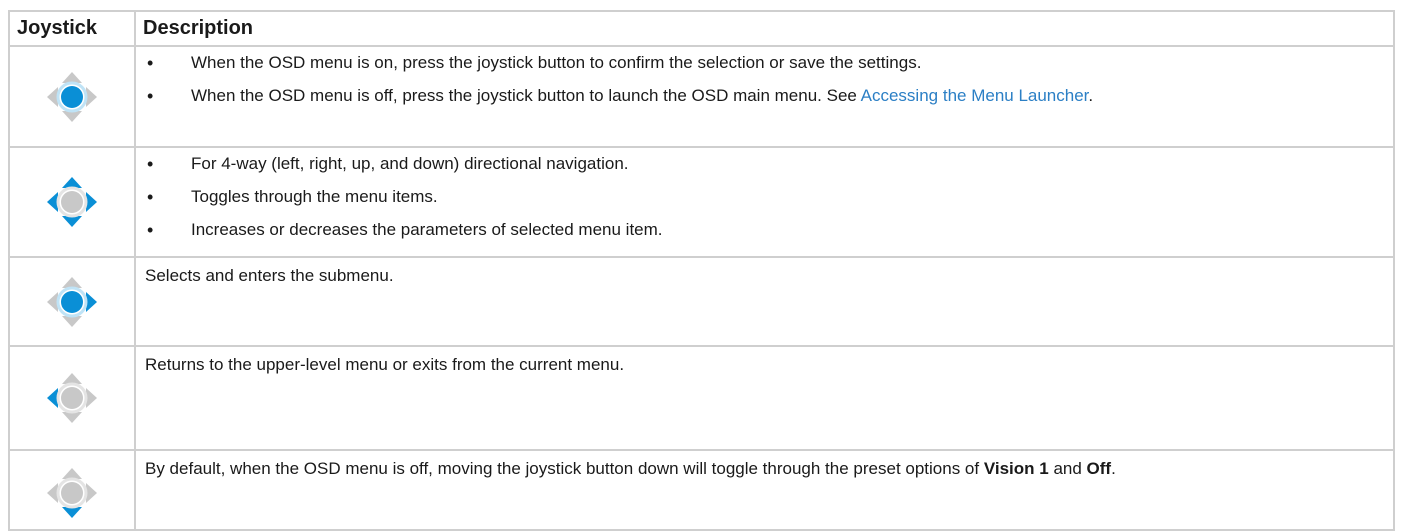  I want to click on list-item: Toggles through the menu items., so click(764, 197).